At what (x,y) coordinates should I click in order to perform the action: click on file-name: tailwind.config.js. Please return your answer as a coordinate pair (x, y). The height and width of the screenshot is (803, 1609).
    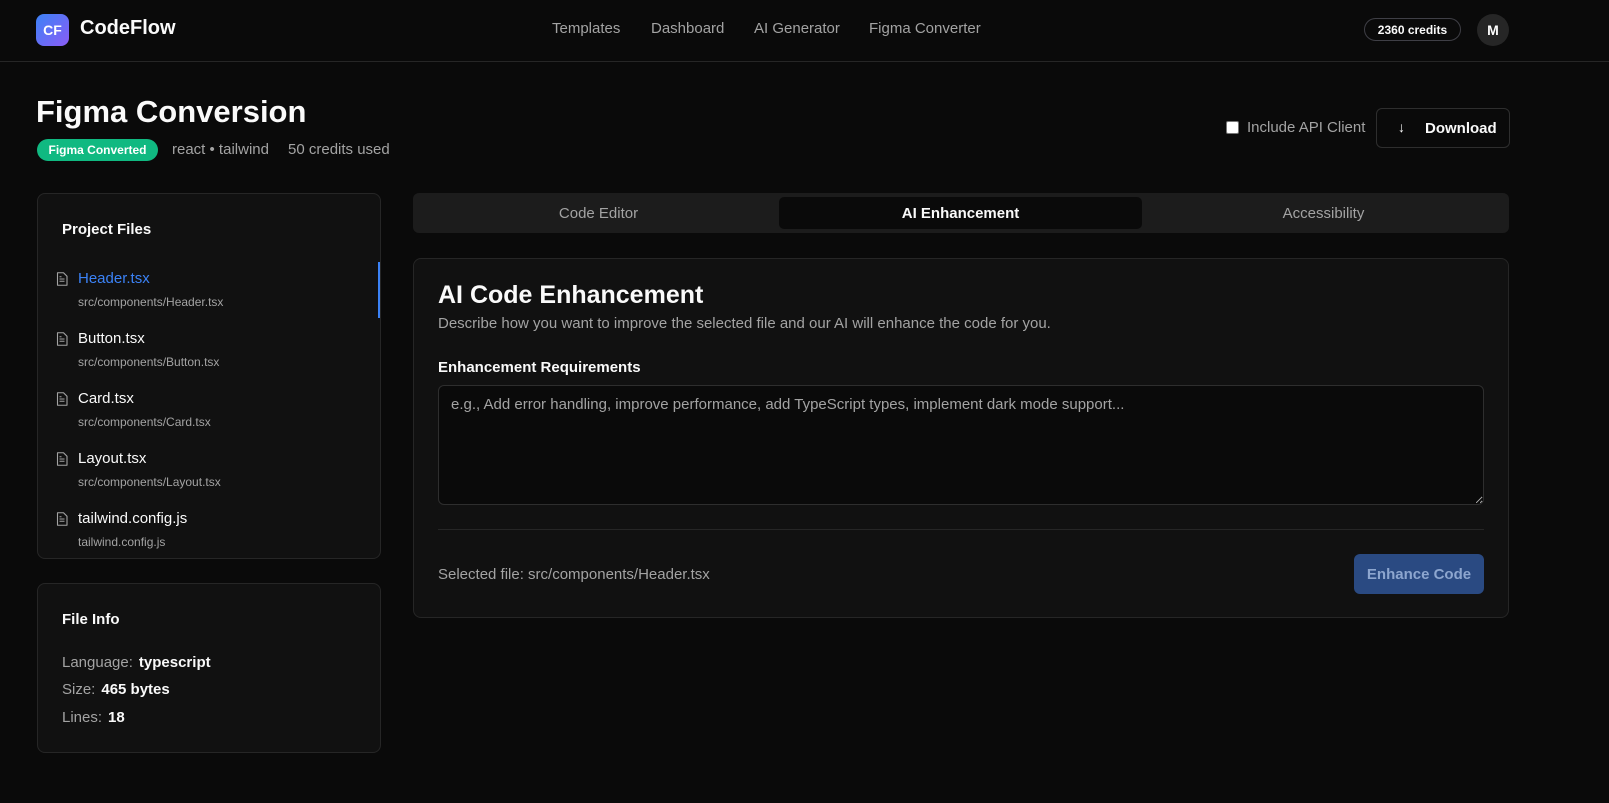
    Looking at the image, I should click on (133, 518).